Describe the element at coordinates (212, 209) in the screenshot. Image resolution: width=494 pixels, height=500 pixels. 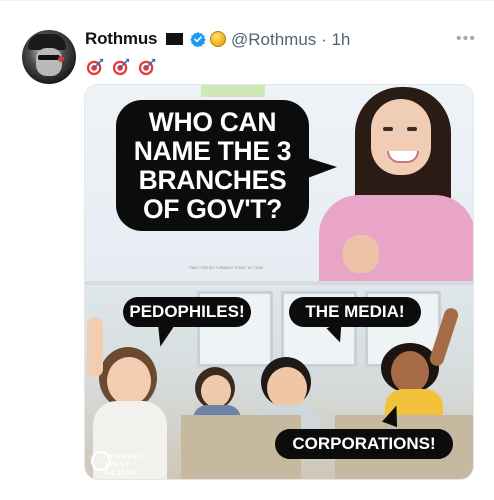
I see `question-line: OF GOV'T?` at that location.